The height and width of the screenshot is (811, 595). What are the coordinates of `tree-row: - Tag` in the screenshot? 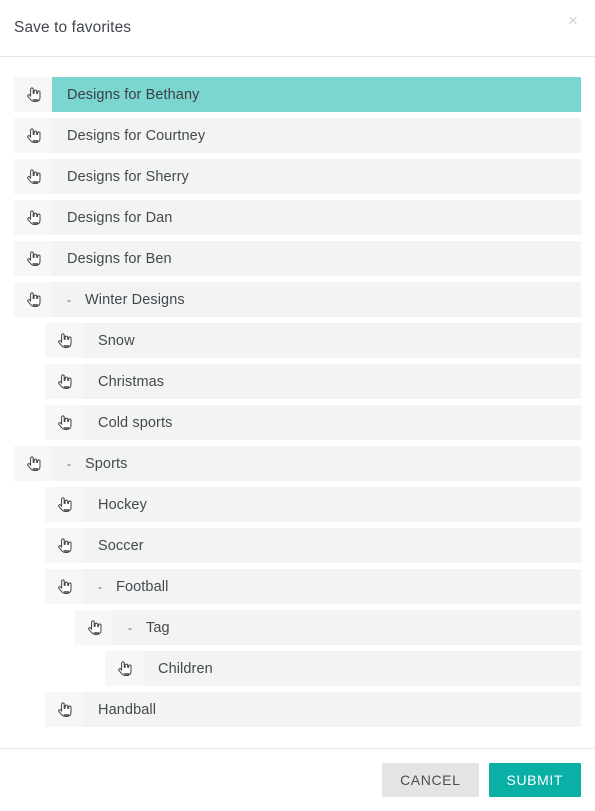 It's located at (328, 627).